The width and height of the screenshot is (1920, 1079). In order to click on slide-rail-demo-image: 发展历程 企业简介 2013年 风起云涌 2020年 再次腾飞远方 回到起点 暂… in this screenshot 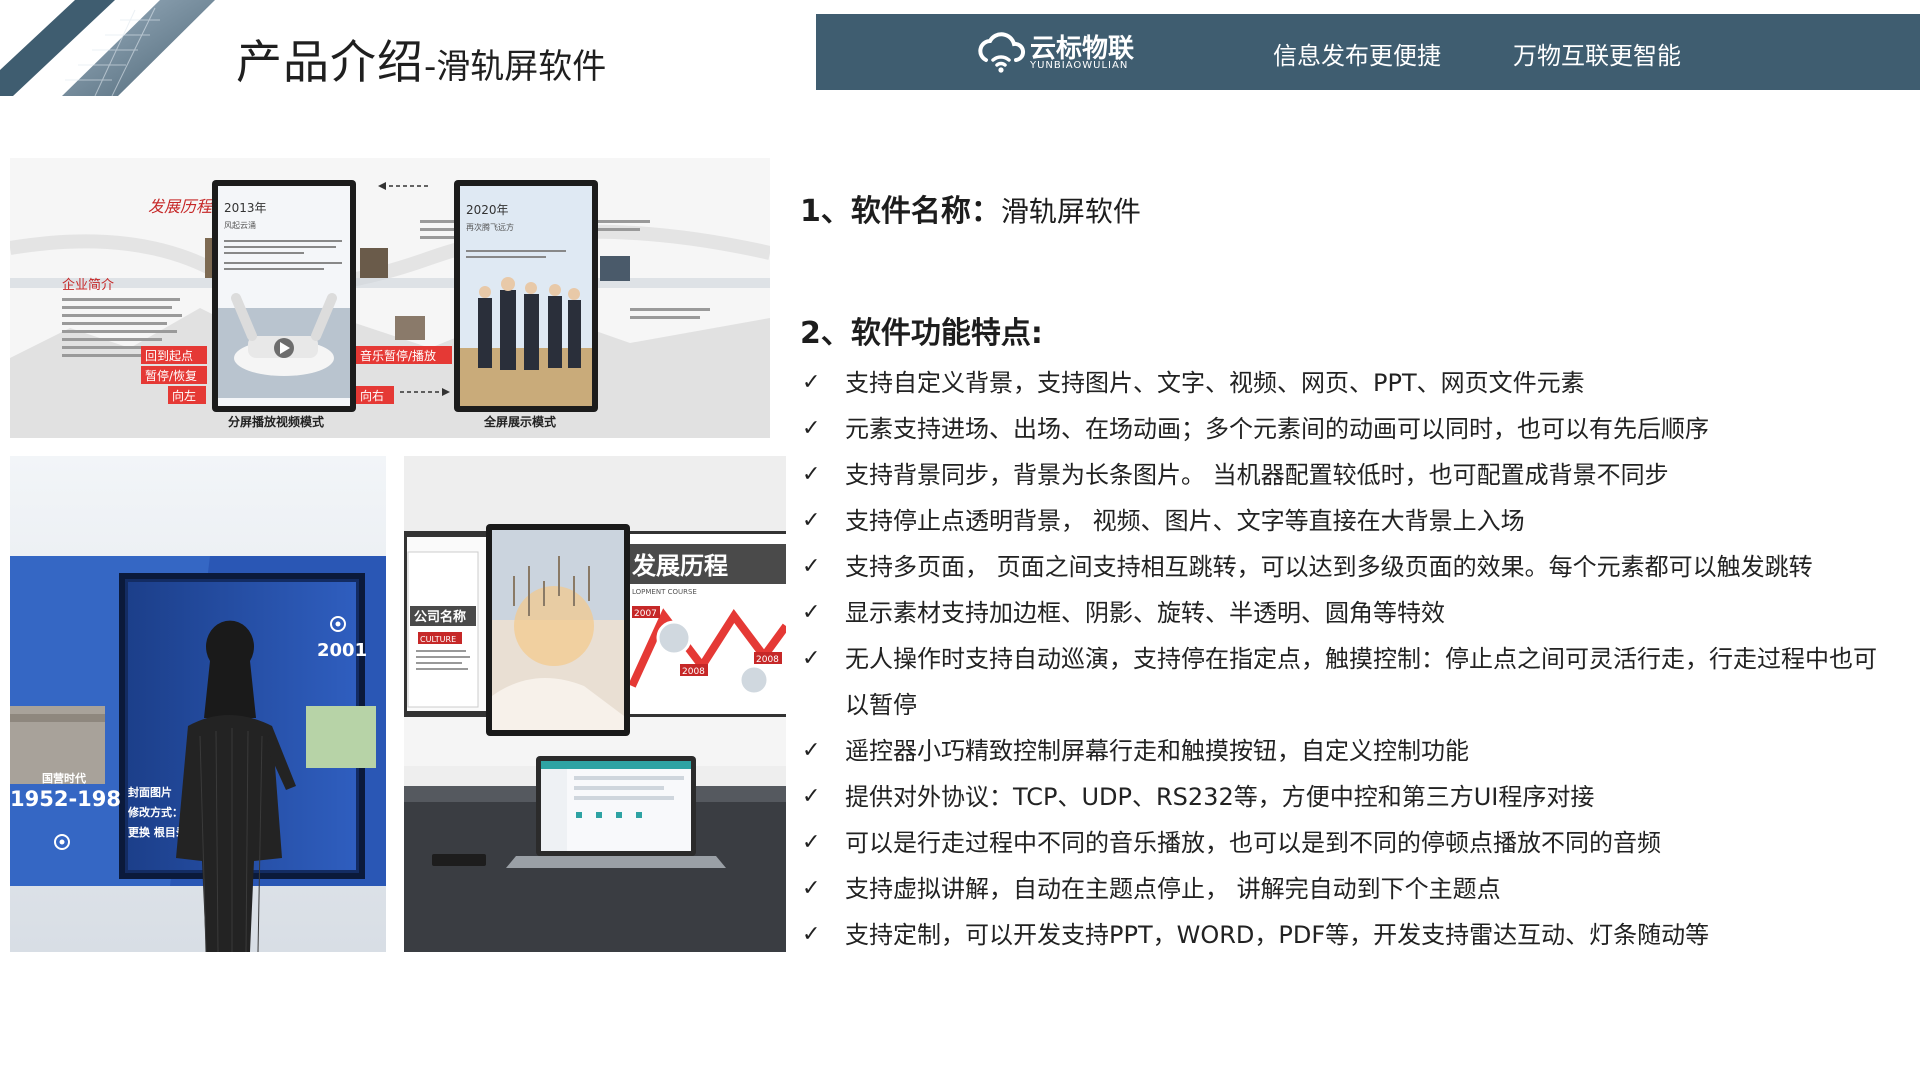, I will do `click(390, 298)`.